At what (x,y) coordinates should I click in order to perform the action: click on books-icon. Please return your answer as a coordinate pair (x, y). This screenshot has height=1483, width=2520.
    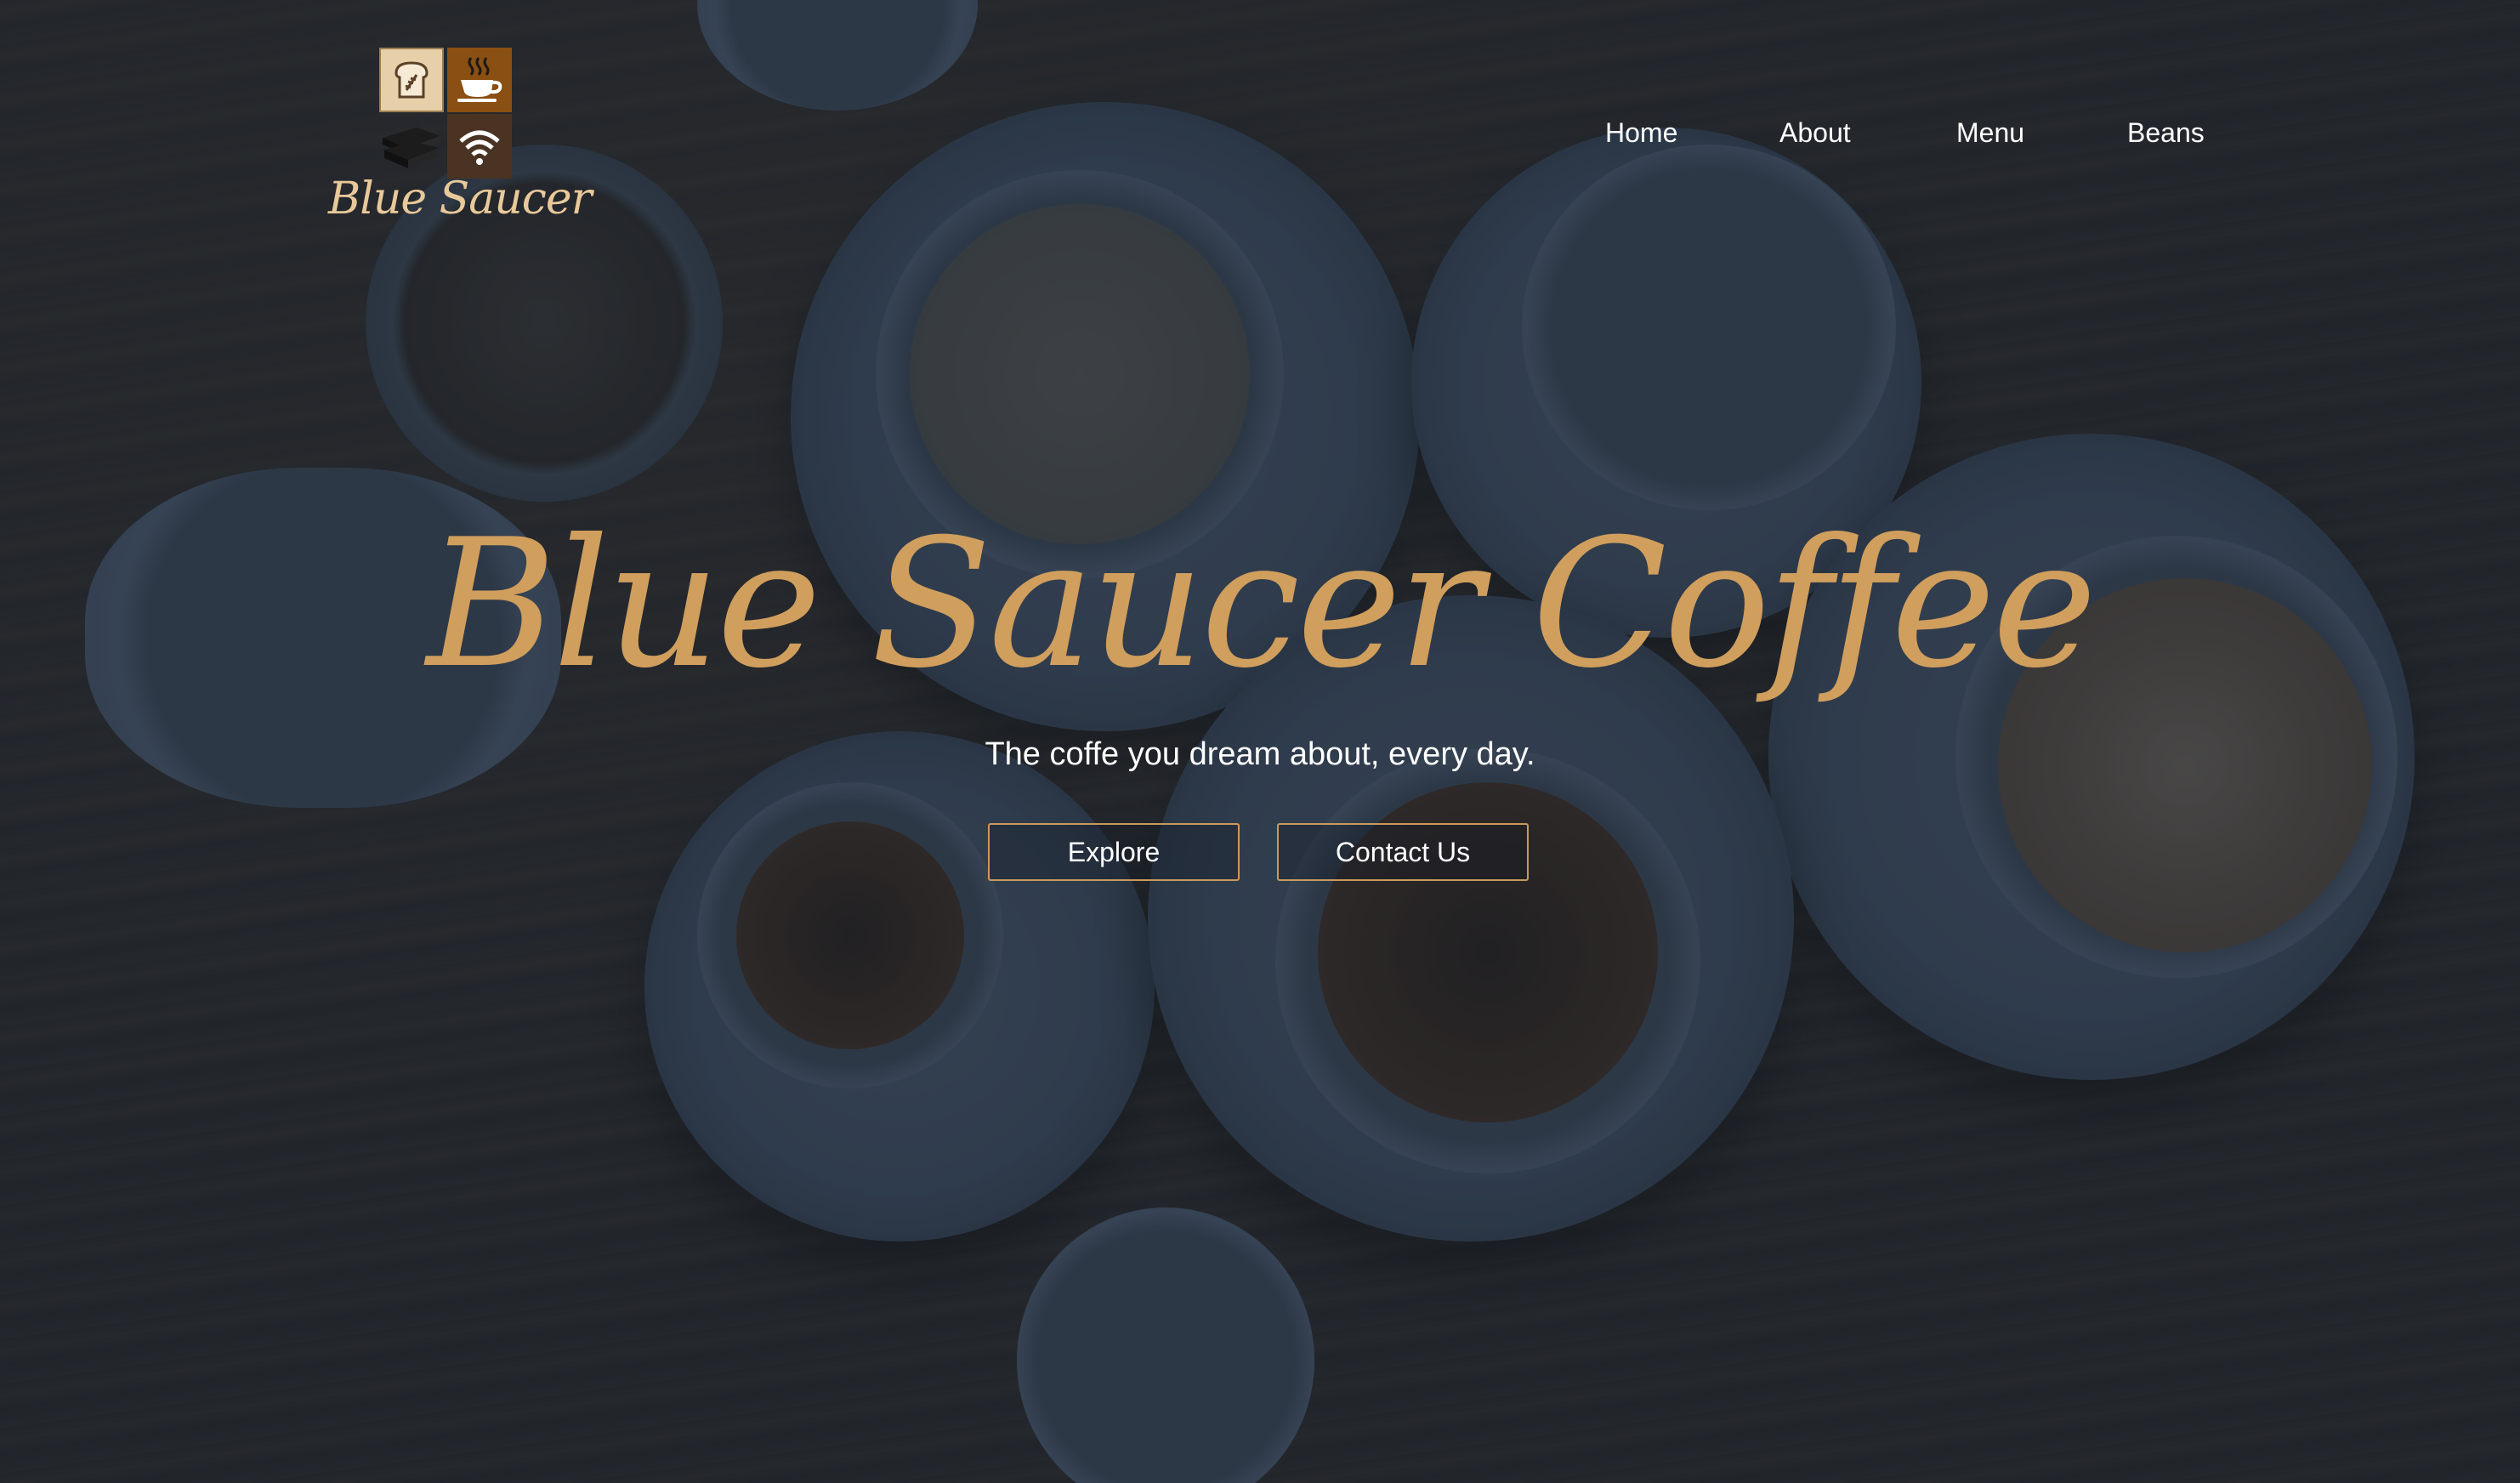
    Looking at the image, I should click on (412, 146).